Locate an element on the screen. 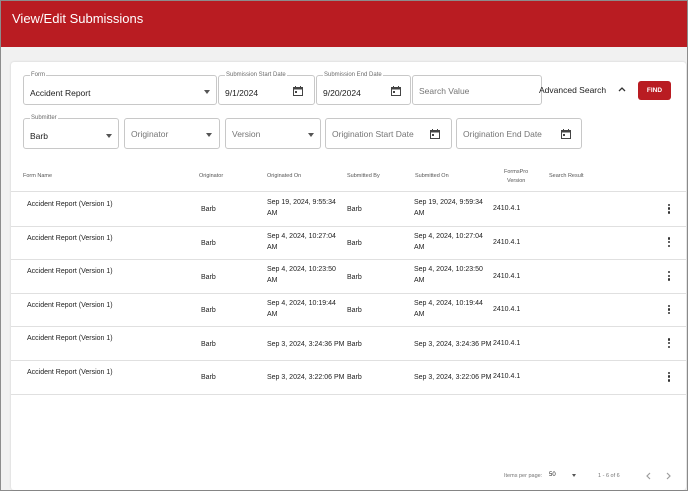  form-select: Form Accident Report is located at coordinates (120, 88).